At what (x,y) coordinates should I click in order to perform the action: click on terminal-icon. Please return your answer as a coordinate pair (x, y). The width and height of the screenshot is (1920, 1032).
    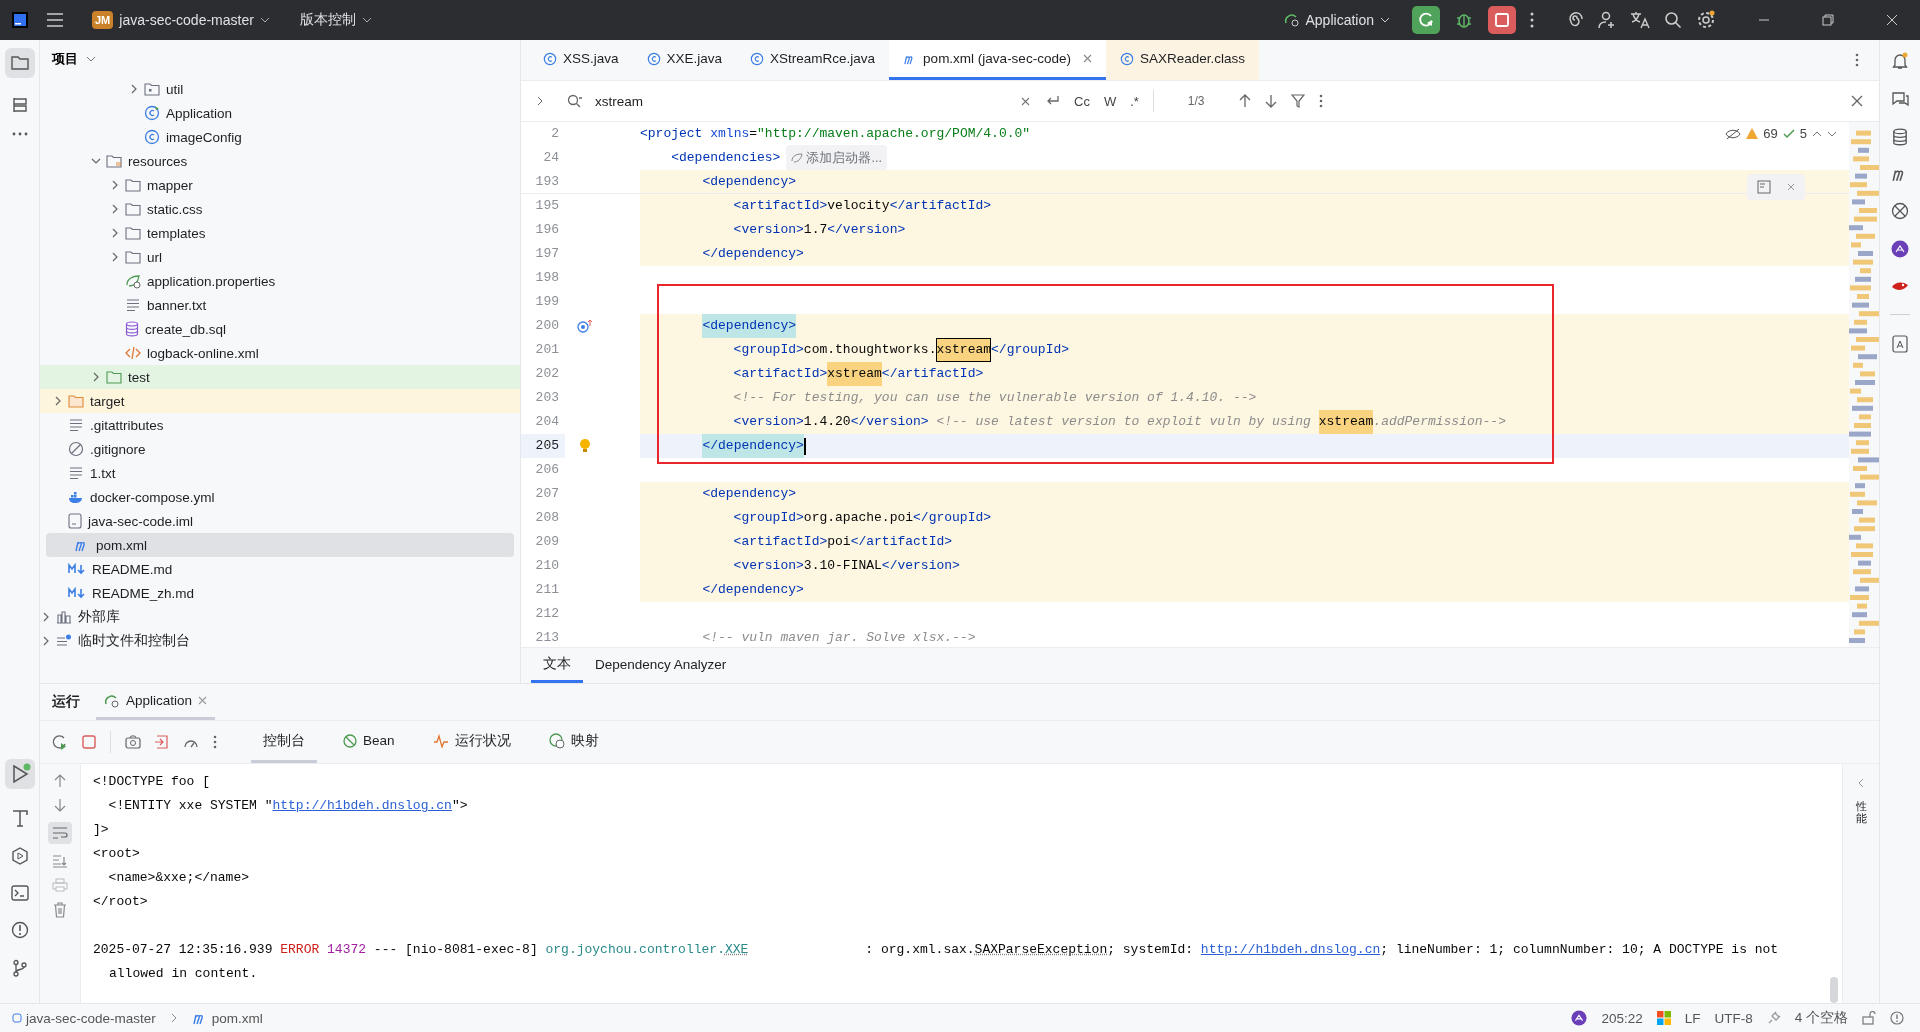
    Looking at the image, I should click on (19, 893).